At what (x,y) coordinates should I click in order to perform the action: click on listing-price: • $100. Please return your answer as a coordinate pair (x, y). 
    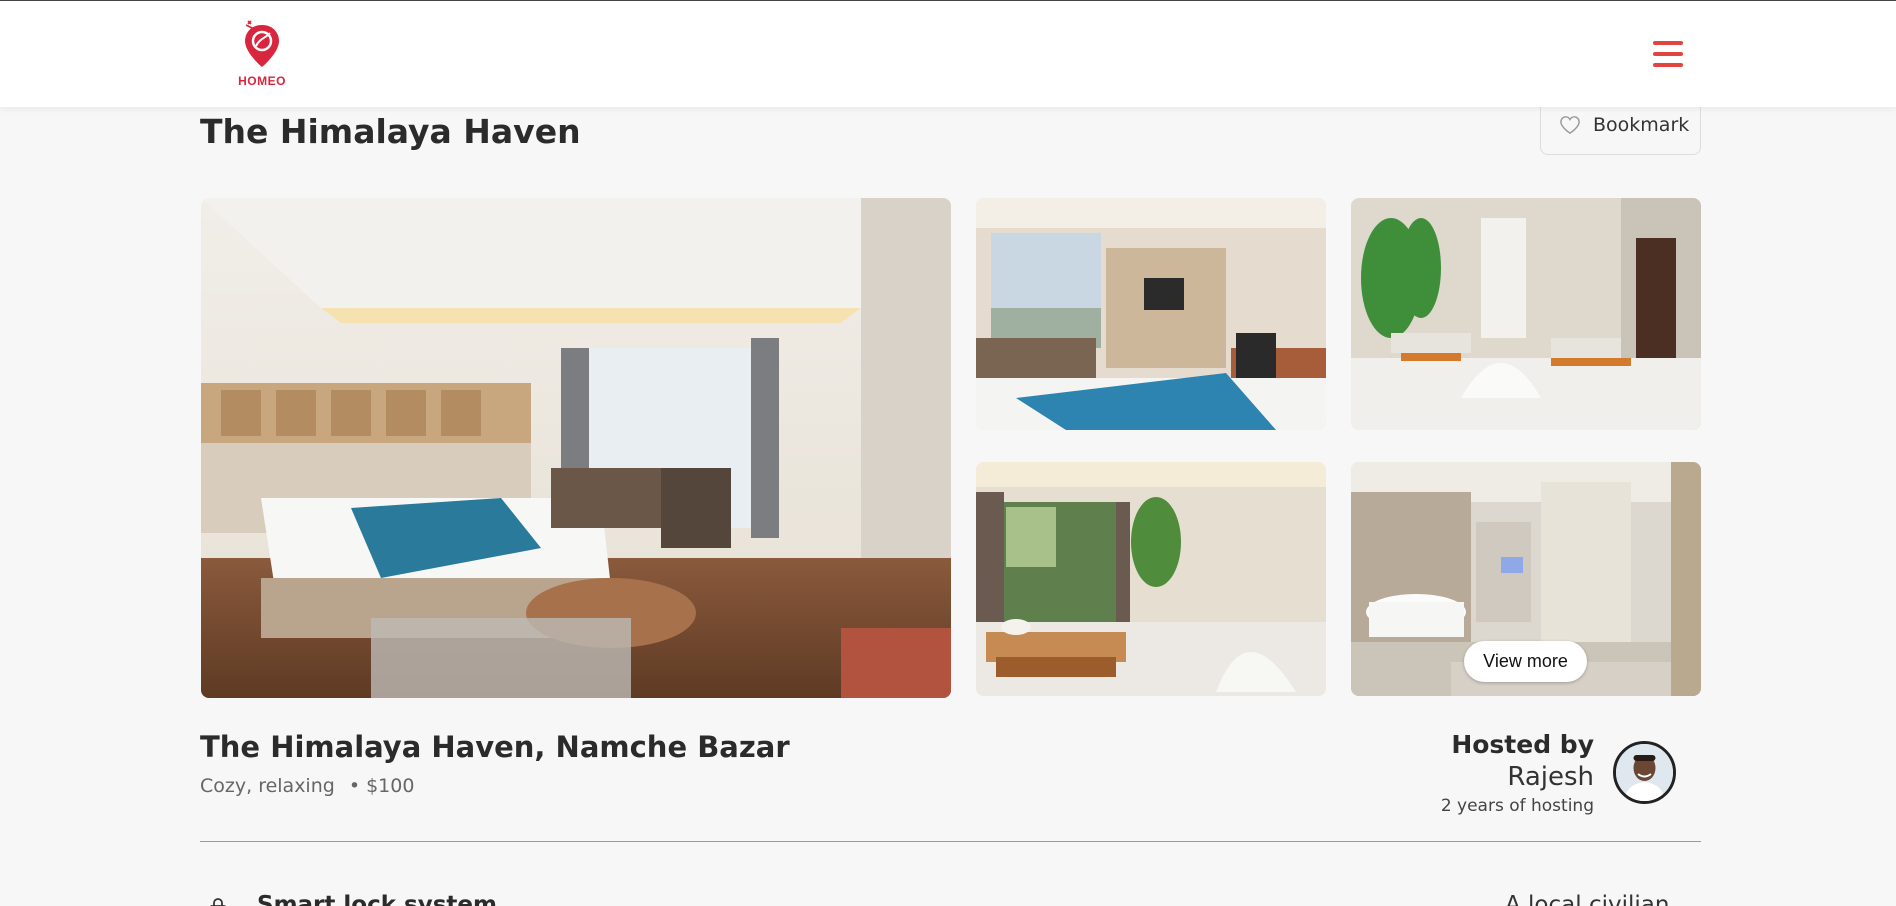
    Looking at the image, I should click on (381, 786).